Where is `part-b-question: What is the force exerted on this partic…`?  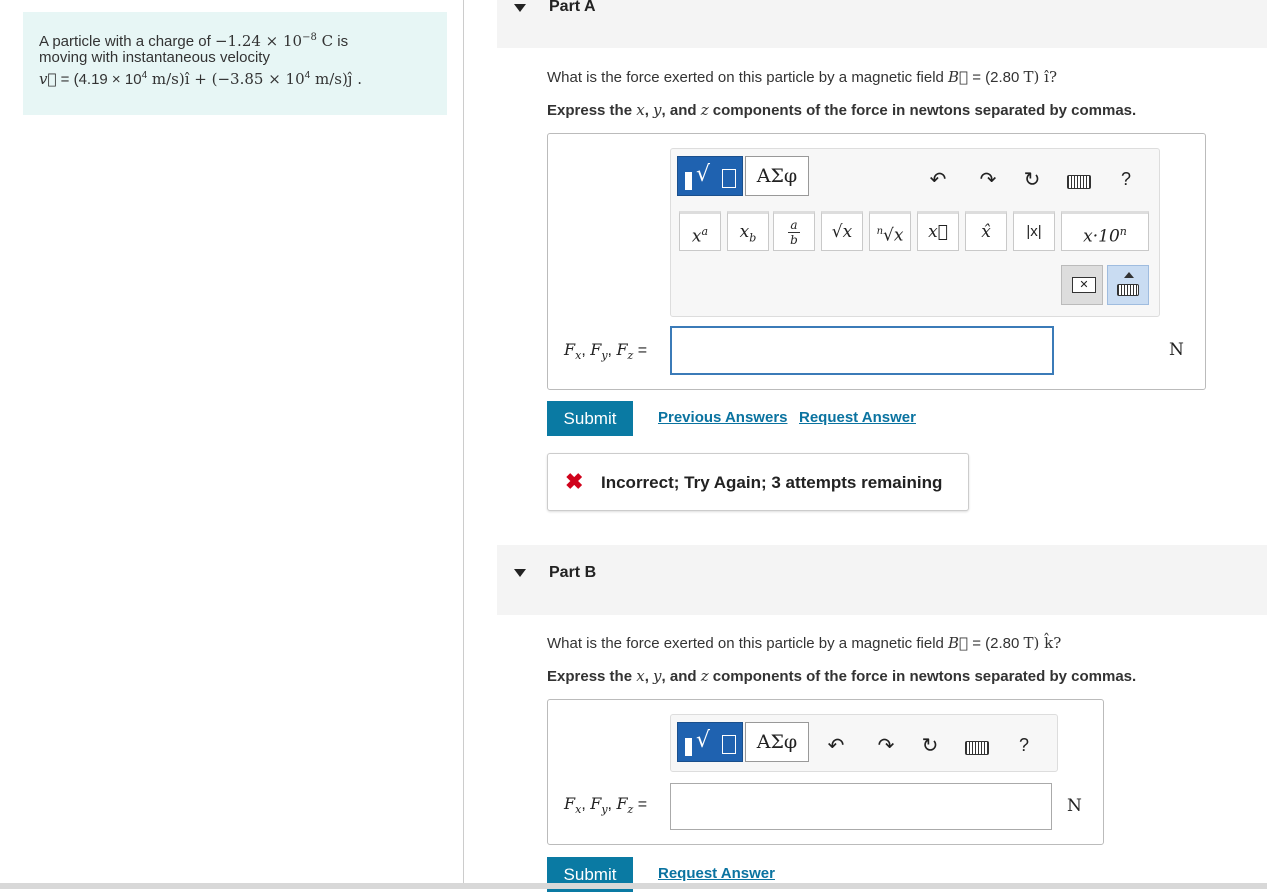 part-b-question: What is the force exerted on this partic… is located at coordinates (804, 643).